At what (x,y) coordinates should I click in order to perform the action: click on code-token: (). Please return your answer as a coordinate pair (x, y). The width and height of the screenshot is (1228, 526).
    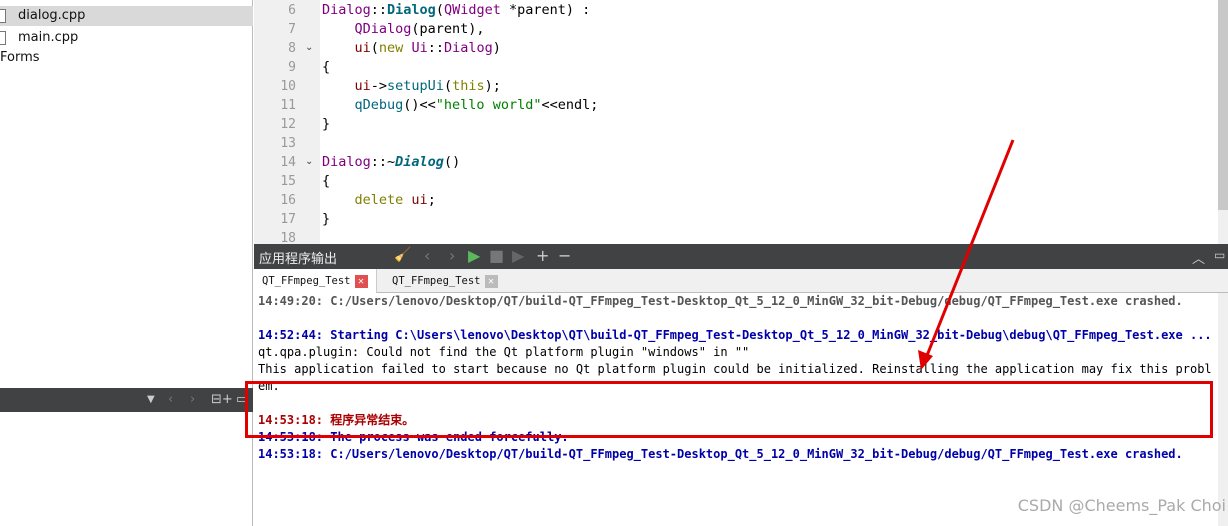
    Looking at the image, I should click on (452, 162).